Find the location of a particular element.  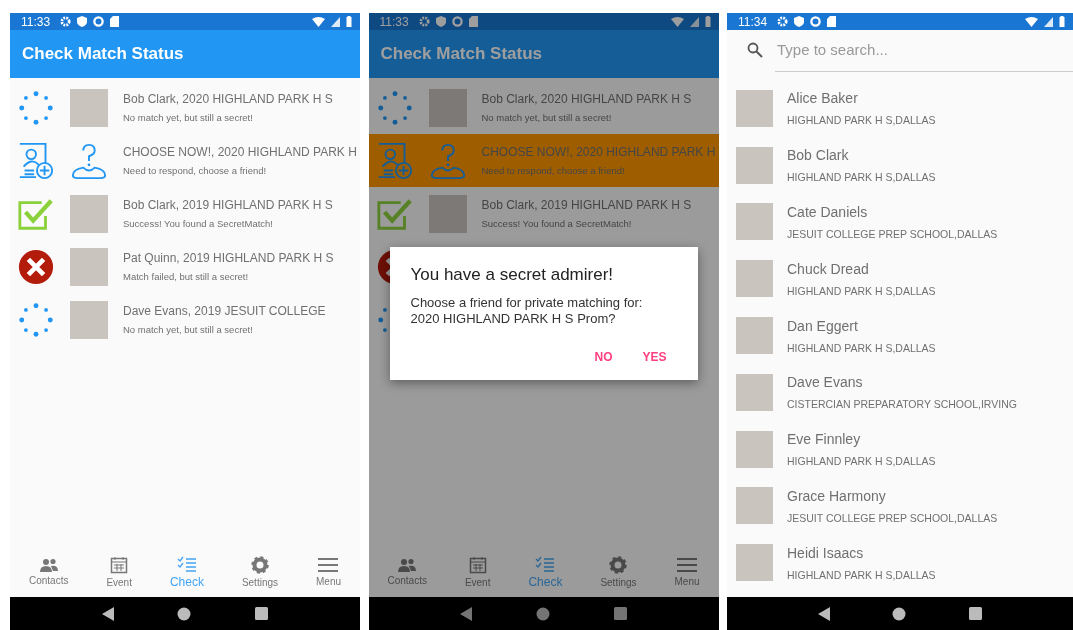

status-time: 11:33 is located at coordinates (394, 21).